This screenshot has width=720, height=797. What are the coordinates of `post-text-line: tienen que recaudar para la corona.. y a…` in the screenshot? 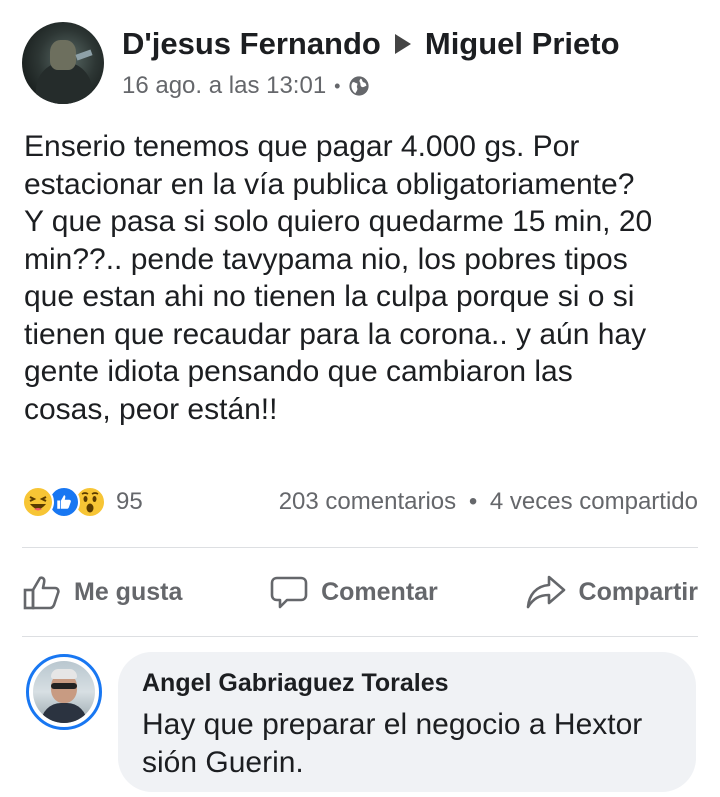 It's located at (335, 334).